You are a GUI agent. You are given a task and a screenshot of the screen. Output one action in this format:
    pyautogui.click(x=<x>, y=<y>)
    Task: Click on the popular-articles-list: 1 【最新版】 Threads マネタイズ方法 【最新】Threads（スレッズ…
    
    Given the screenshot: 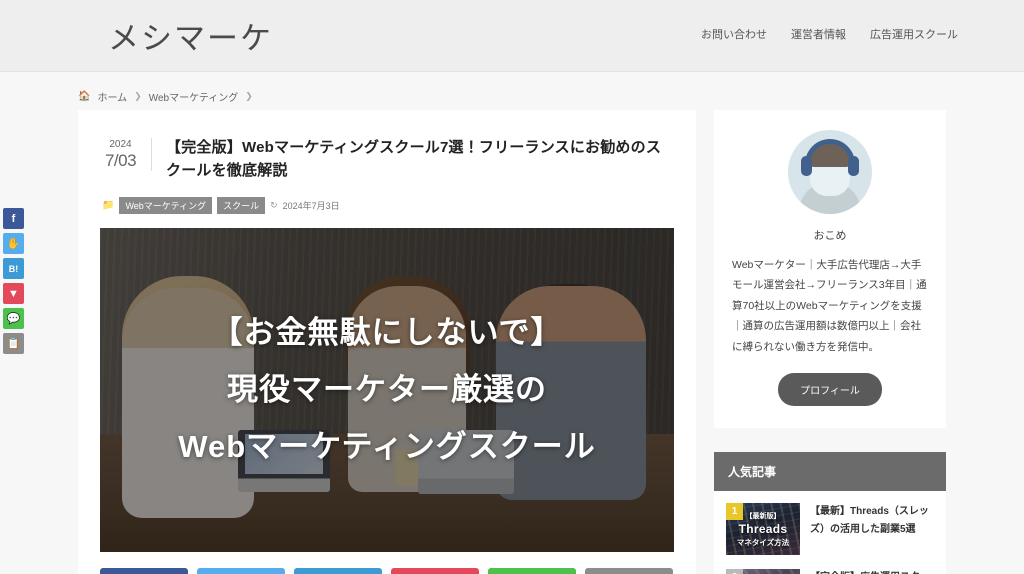 What is the action you would take?
    pyautogui.click(x=830, y=532)
    